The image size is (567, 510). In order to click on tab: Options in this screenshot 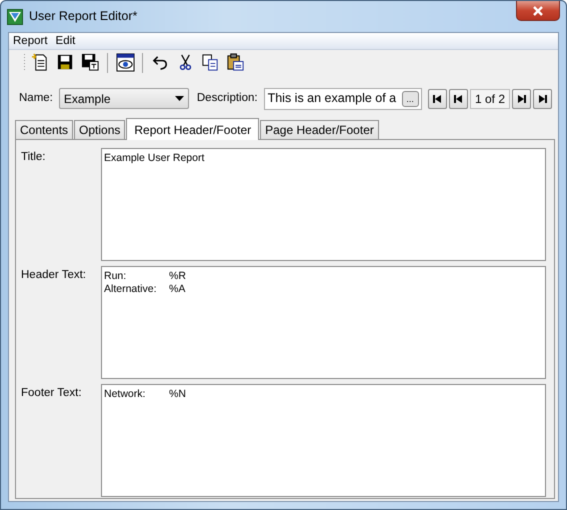, I will do `click(100, 129)`.